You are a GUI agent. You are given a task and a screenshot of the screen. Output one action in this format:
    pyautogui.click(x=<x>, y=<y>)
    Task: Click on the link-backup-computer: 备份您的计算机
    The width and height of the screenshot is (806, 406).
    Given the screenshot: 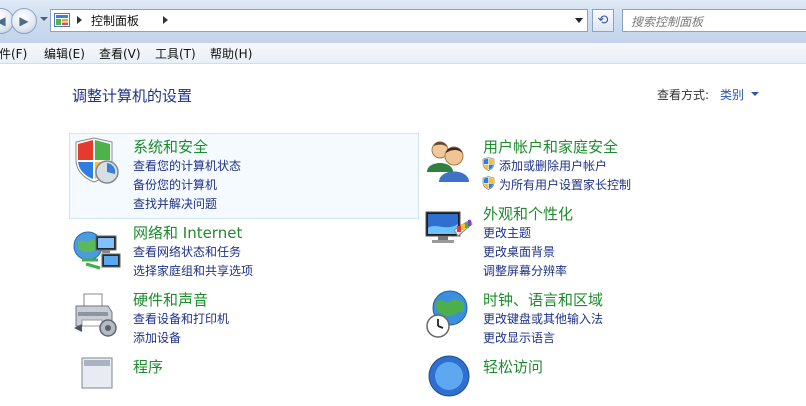 What is the action you would take?
    pyautogui.click(x=175, y=184)
    